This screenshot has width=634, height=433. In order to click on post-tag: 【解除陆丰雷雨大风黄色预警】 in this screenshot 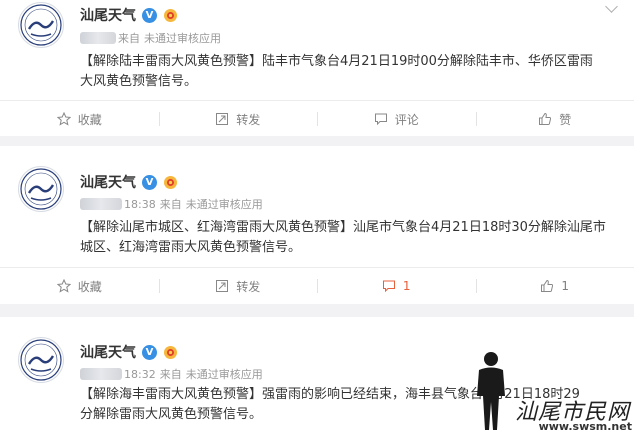, I will do `click(171, 61)`.